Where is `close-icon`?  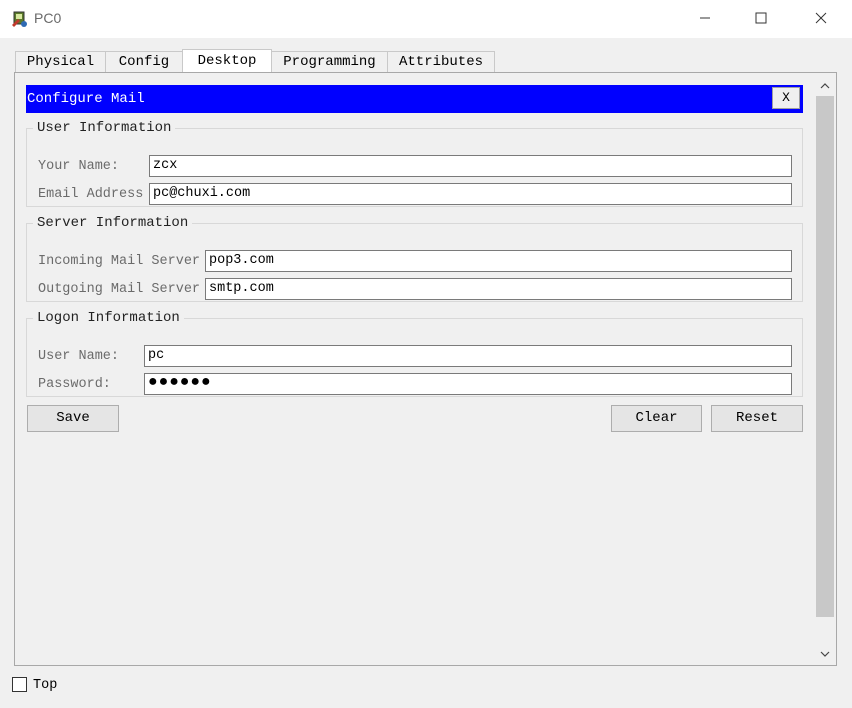
close-icon is located at coordinates (821, 19).